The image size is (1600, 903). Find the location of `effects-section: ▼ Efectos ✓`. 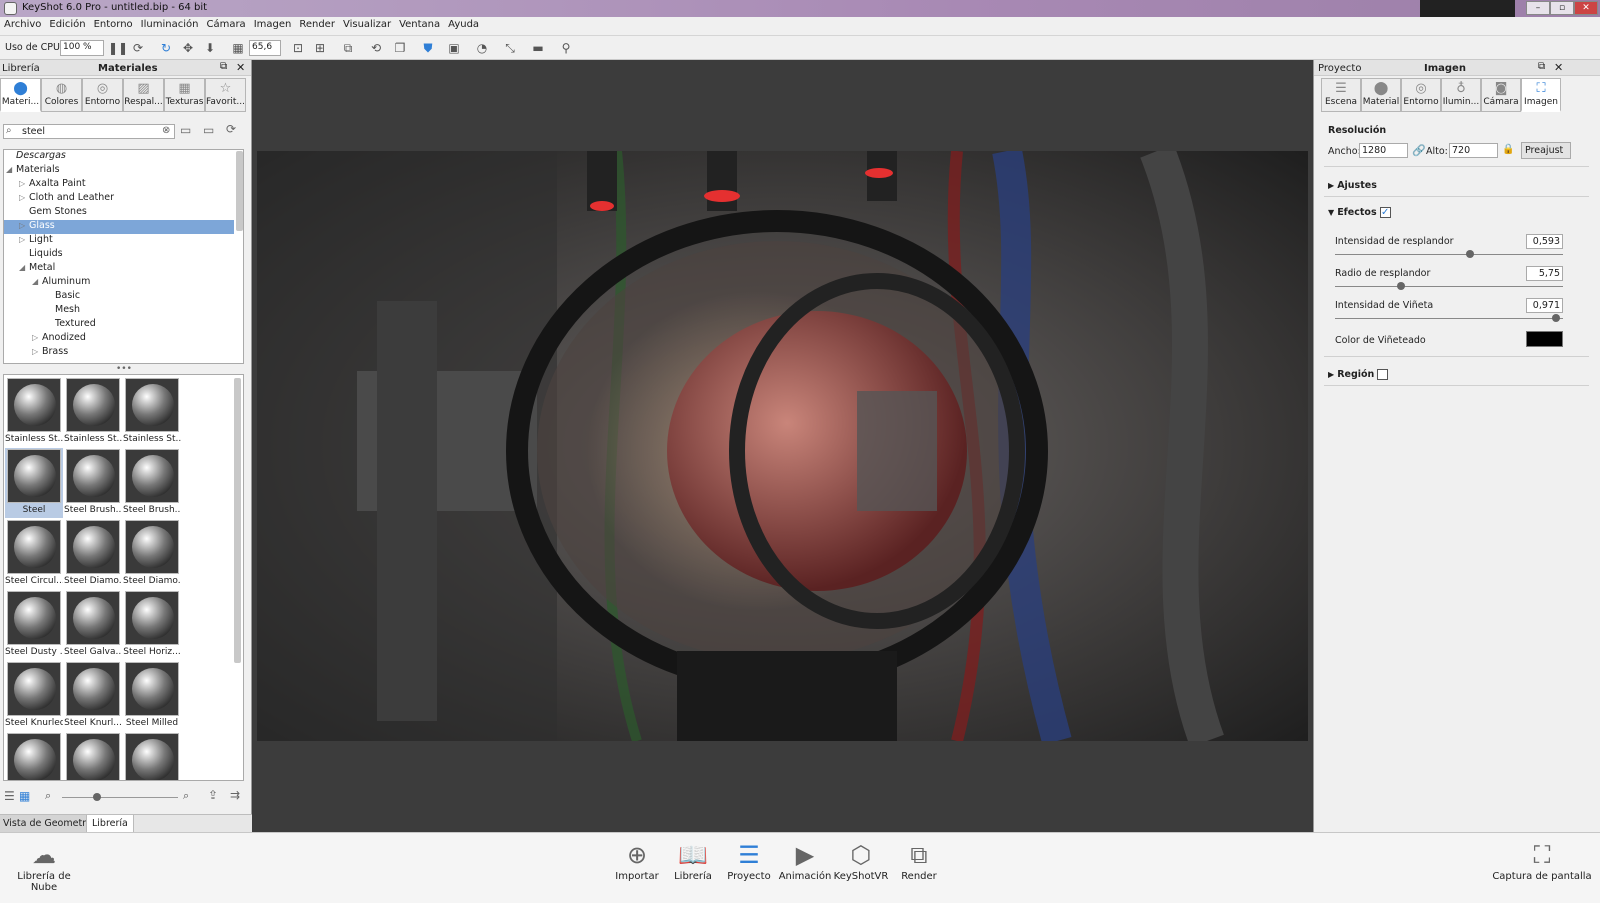

effects-section: ▼ Efectos ✓ is located at coordinates (1359, 212).